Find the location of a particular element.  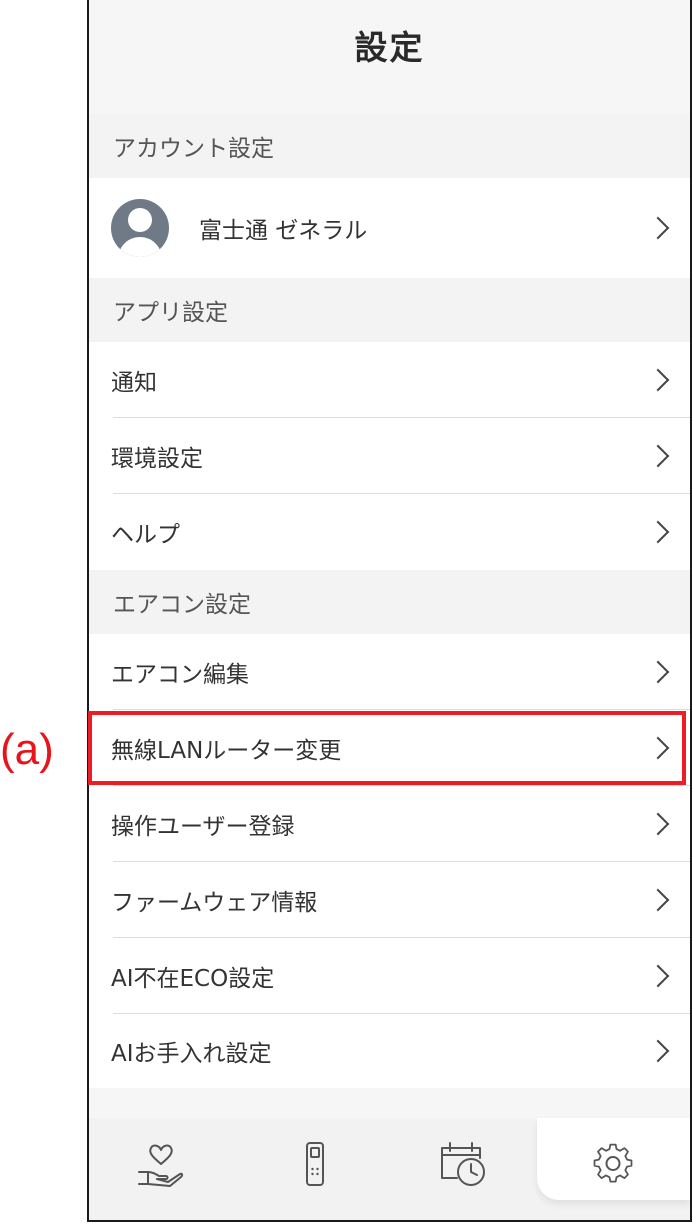

section-header-app: アプリ設定 is located at coordinates (389, 310).